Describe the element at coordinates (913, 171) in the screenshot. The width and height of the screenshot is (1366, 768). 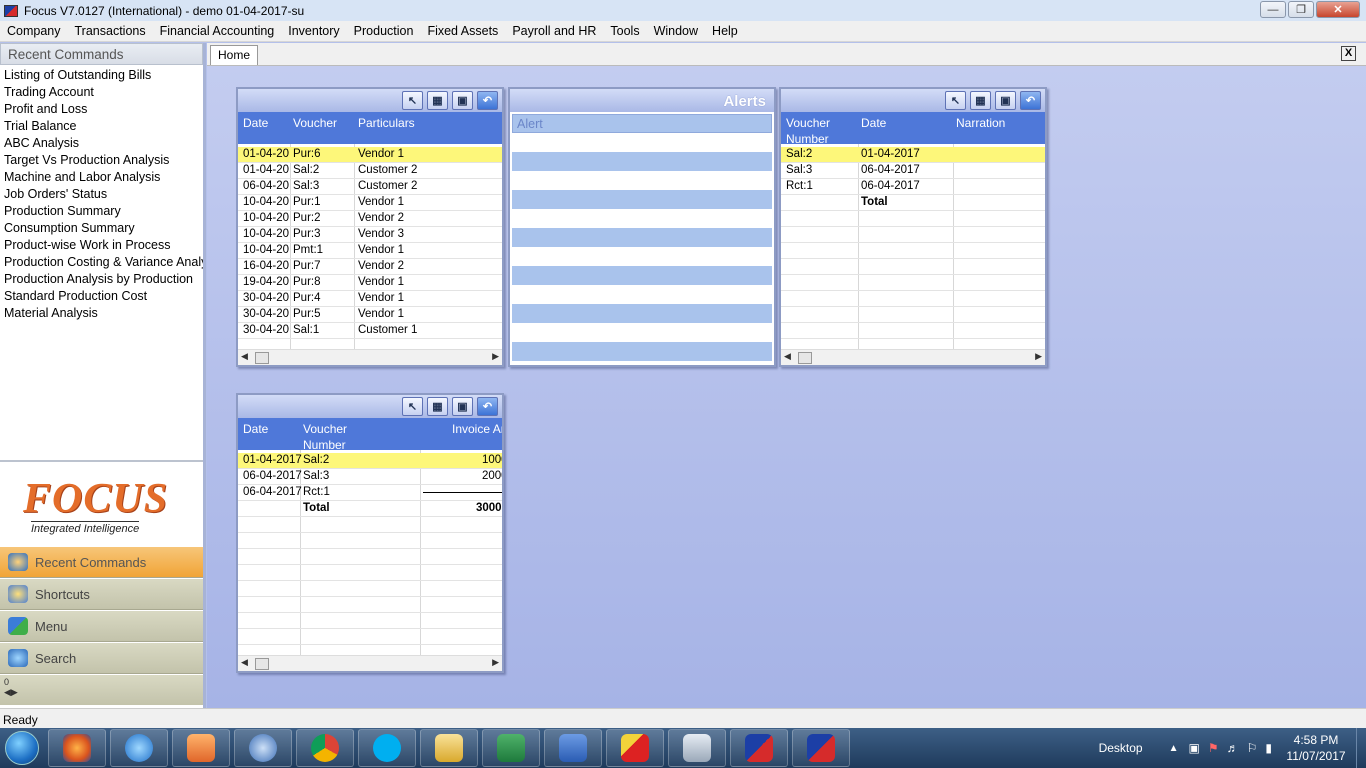
I see `table-row: Sal:3 06-04-2017` at that location.